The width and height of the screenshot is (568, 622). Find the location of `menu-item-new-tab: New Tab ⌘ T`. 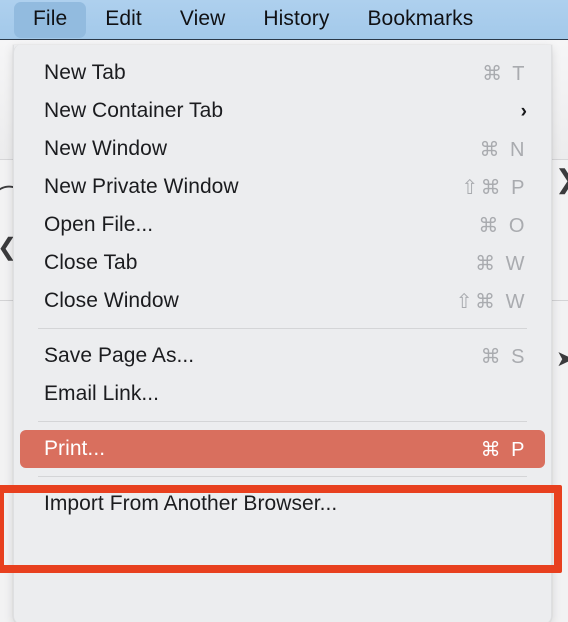

menu-item-new-tab: New Tab ⌘ T is located at coordinates (282, 73).